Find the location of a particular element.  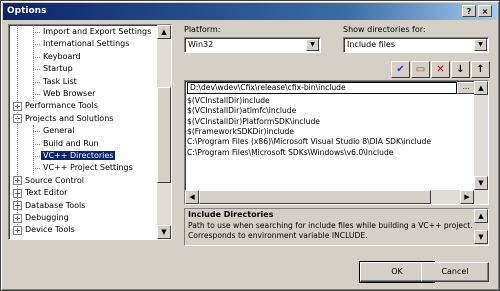

tree-item: Device Tools is located at coordinates (50, 230).